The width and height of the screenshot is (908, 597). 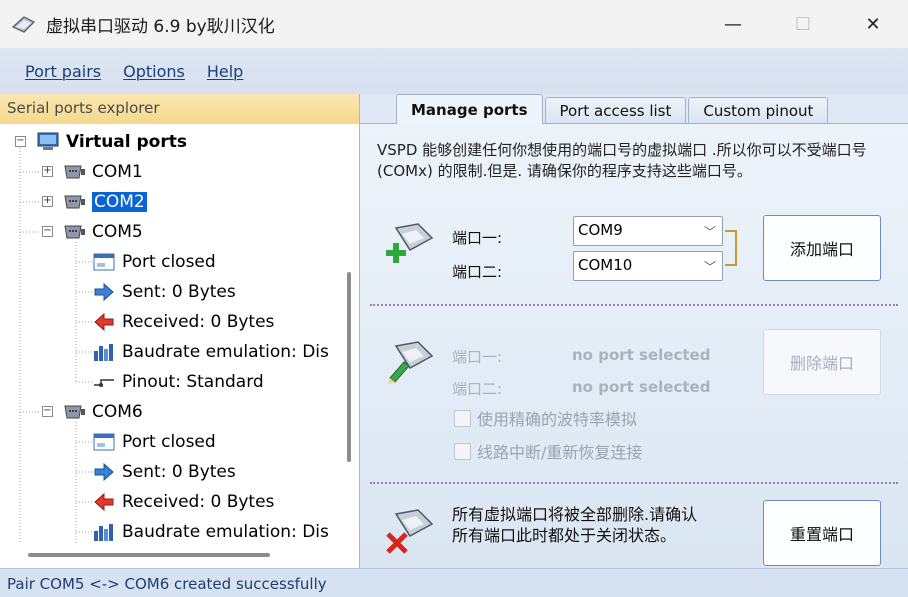 What do you see at coordinates (160, 26) in the screenshot?
I see `window-title: 虚拟串口驱动 6.9 by耿川汉化` at bounding box center [160, 26].